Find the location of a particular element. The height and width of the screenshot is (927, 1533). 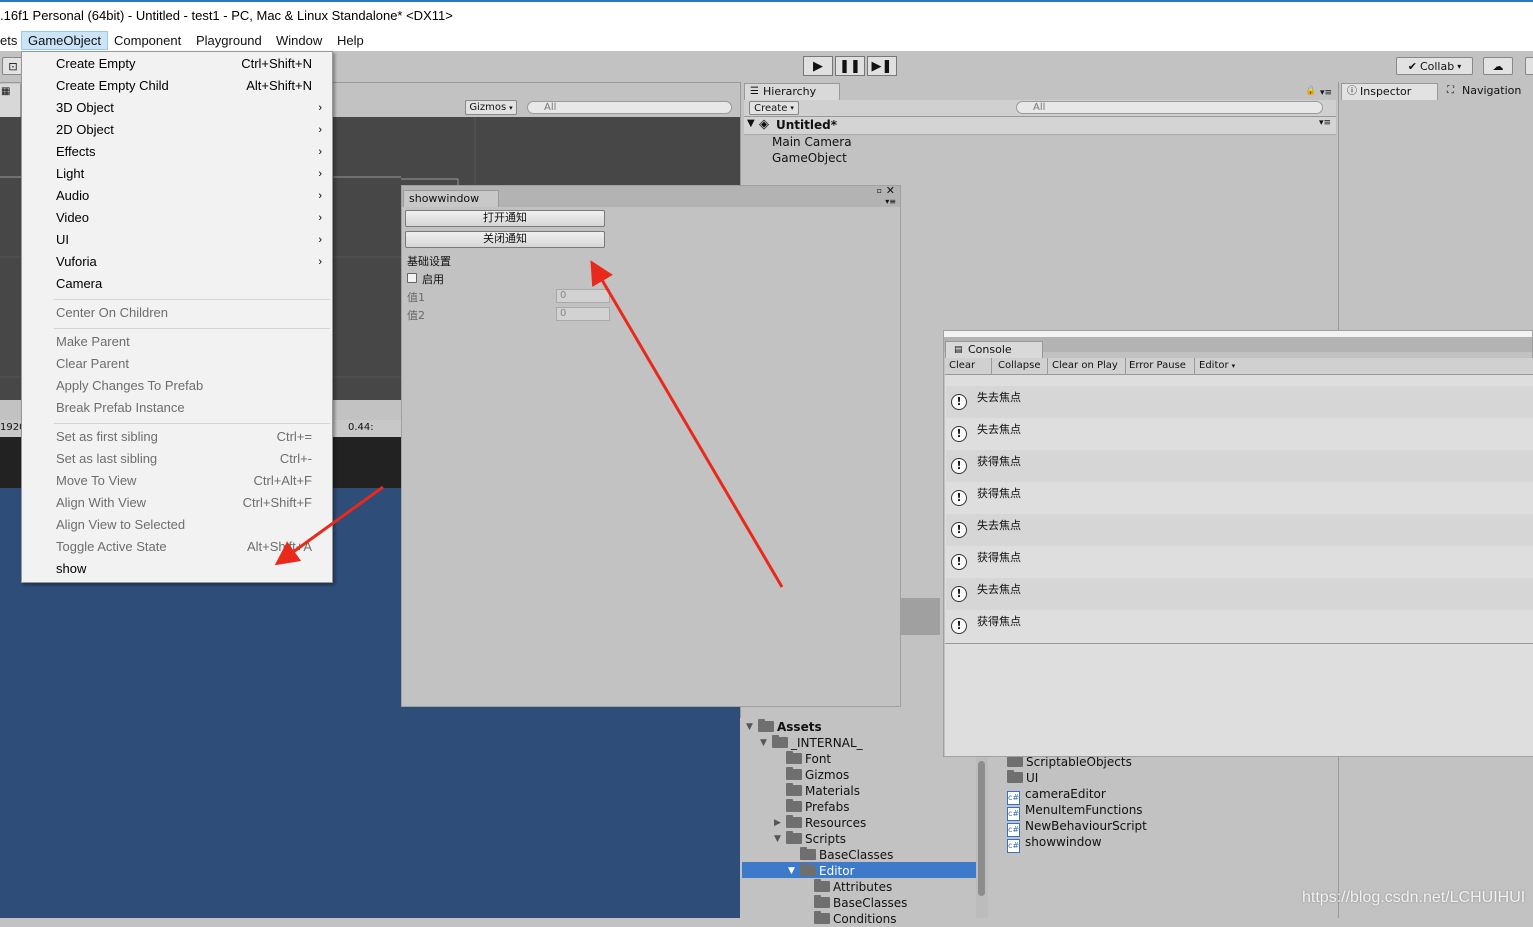

annotation-arrows is located at coordinates (529, 424).